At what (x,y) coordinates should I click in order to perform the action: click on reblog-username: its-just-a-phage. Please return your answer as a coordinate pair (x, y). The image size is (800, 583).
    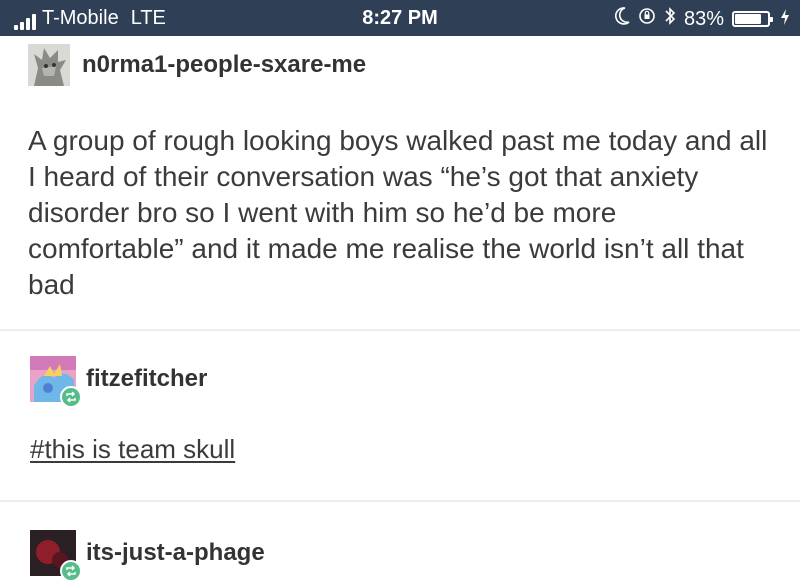
    Looking at the image, I should click on (175, 553).